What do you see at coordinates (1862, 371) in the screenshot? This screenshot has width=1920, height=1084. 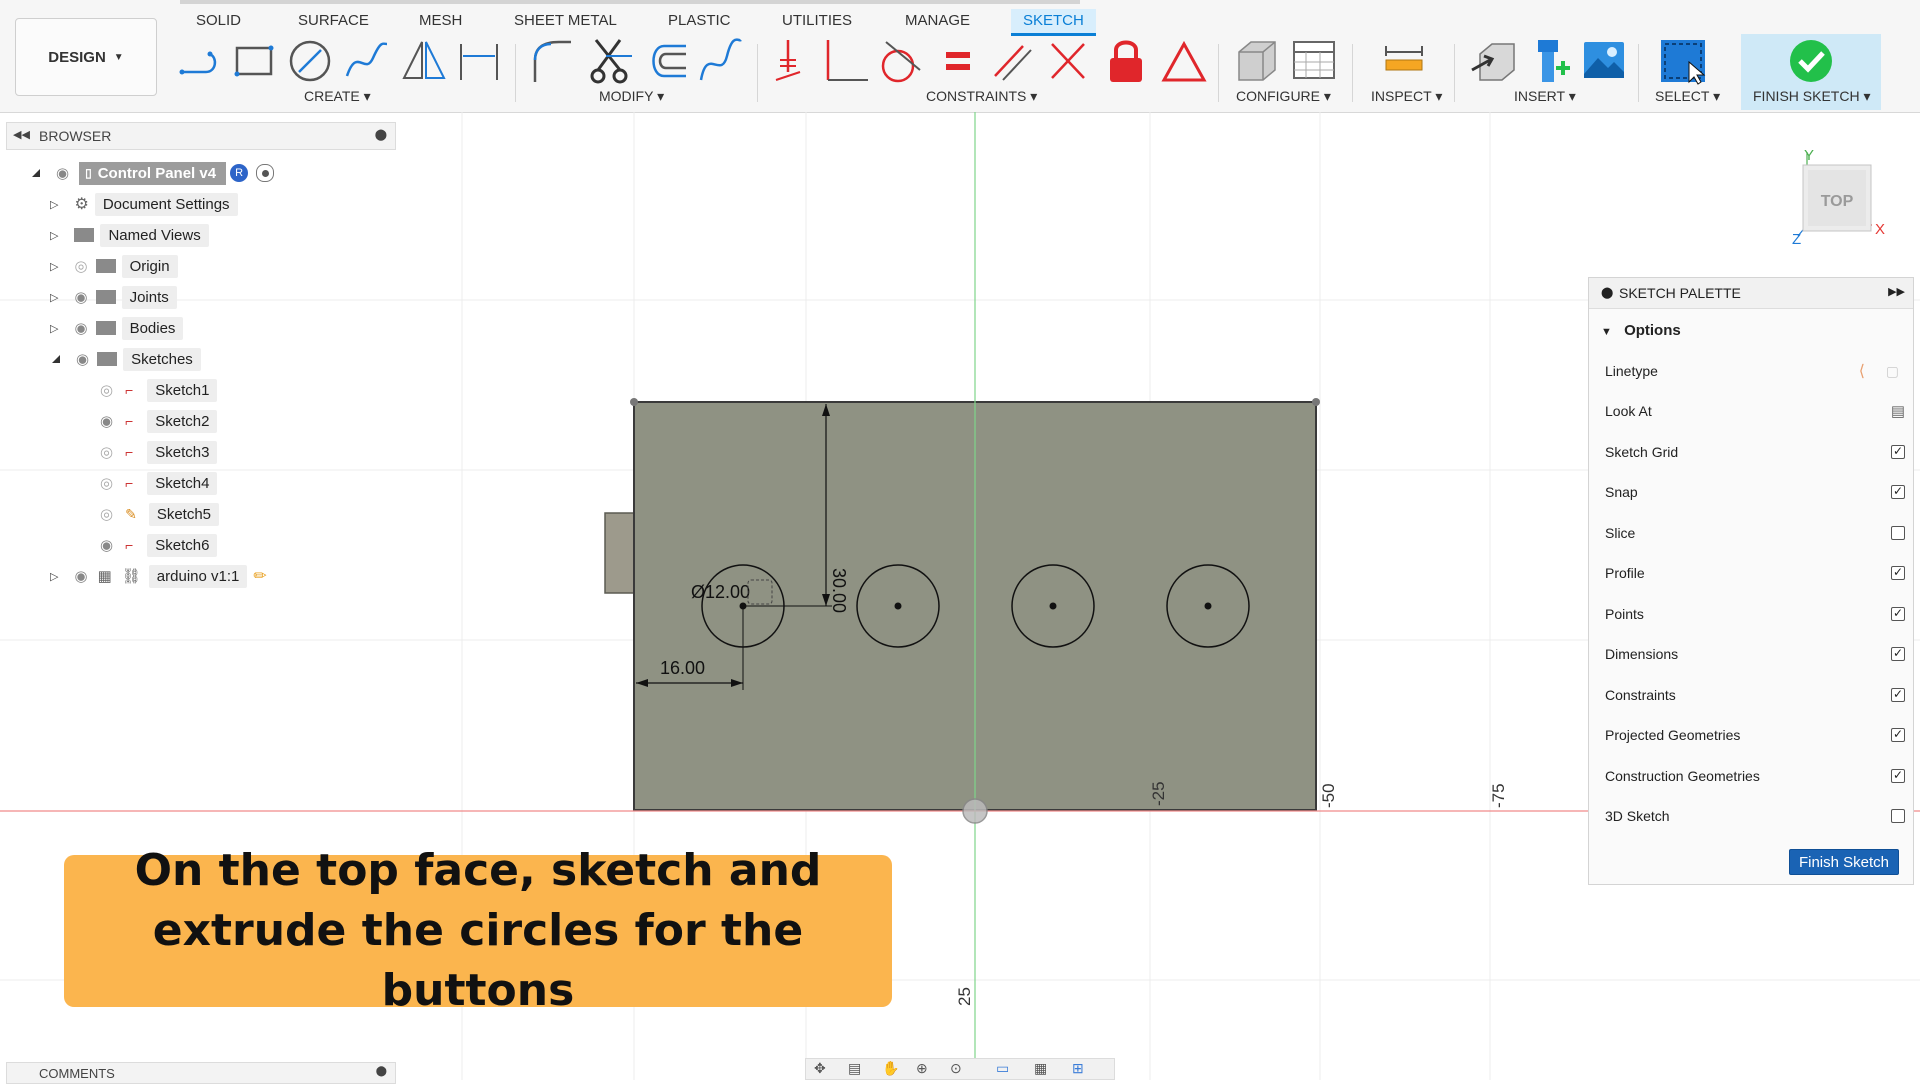 I see `linetype-construction-icon: ⟨` at bounding box center [1862, 371].